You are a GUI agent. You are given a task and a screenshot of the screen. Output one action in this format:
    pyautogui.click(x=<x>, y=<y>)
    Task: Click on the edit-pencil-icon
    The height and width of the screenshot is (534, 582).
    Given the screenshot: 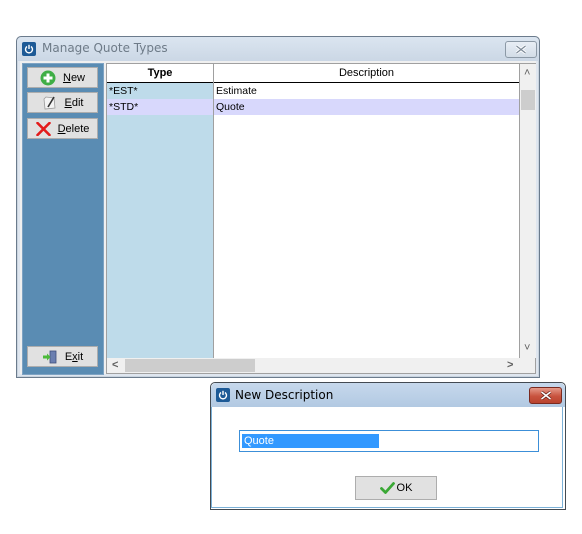 What is the action you would take?
    pyautogui.click(x=49, y=102)
    